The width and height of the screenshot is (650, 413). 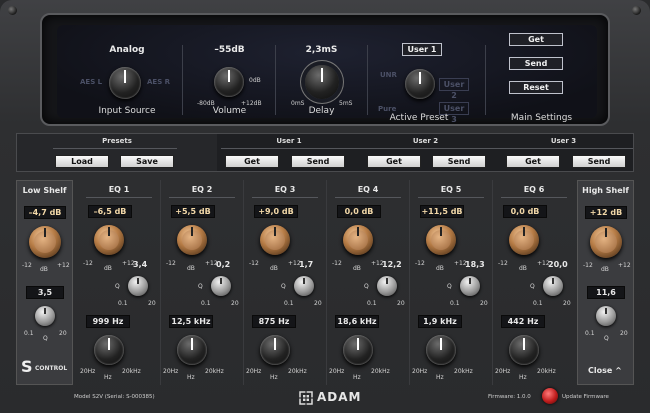 I want to click on low-shelf-gain-knob, so click(x=45, y=242).